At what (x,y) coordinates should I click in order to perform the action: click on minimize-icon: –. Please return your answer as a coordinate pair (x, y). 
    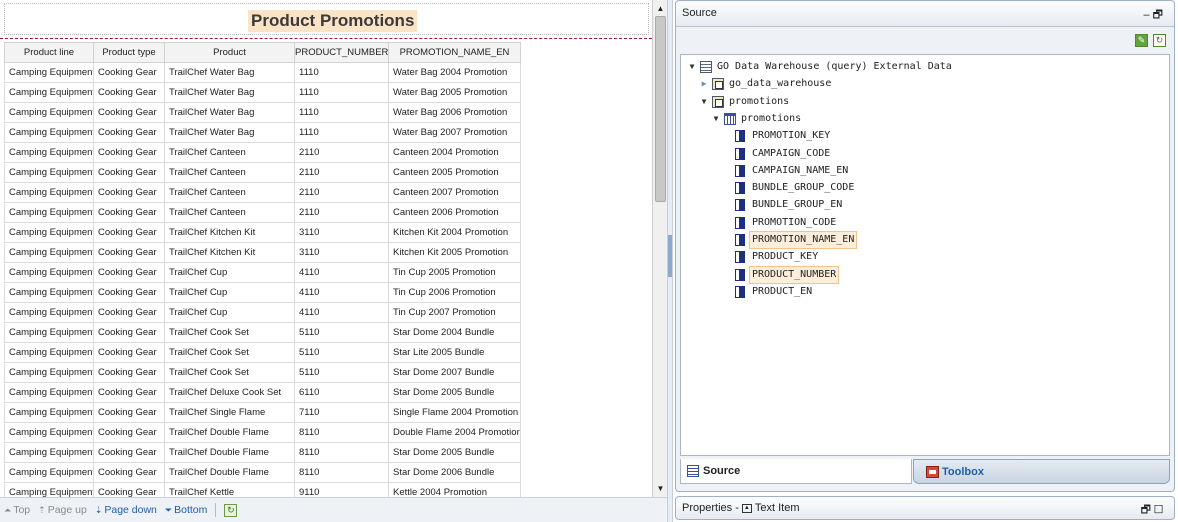
    Looking at the image, I should click on (1148, 15).